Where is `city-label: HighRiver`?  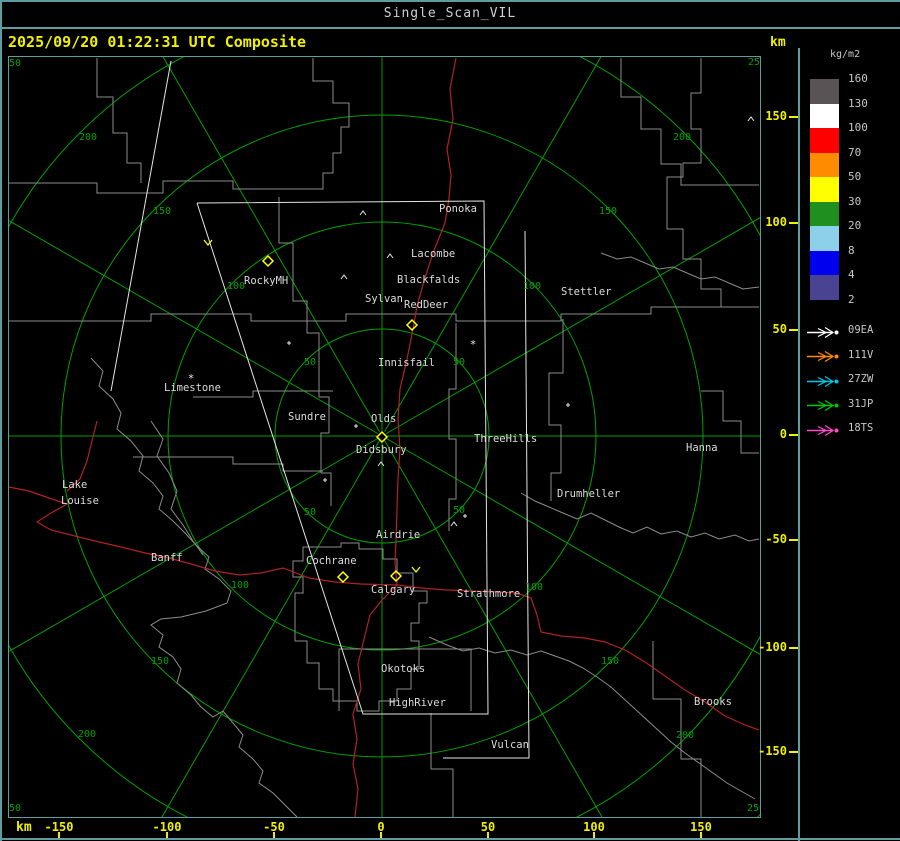 city-label: HighRiver is located at coordinates (417, 703).